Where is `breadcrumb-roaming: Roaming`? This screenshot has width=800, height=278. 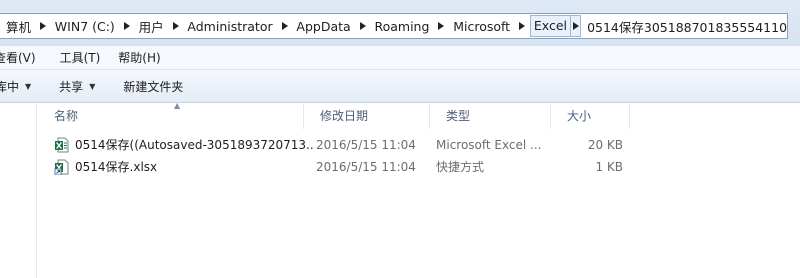 breadcrumb-roaming: Roaming is located at coordinates (401, 26).